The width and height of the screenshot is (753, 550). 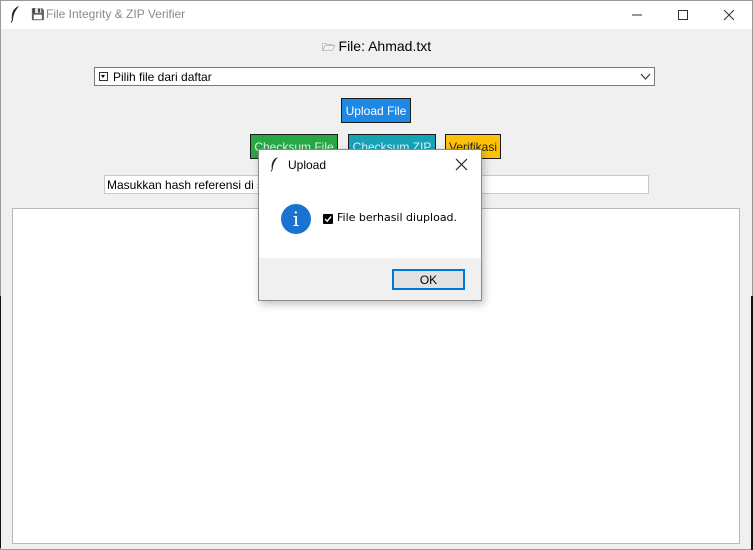 I want to click on selected-file-label: 🗁 File: Ahmad.txt, so click(x=376, y=48).